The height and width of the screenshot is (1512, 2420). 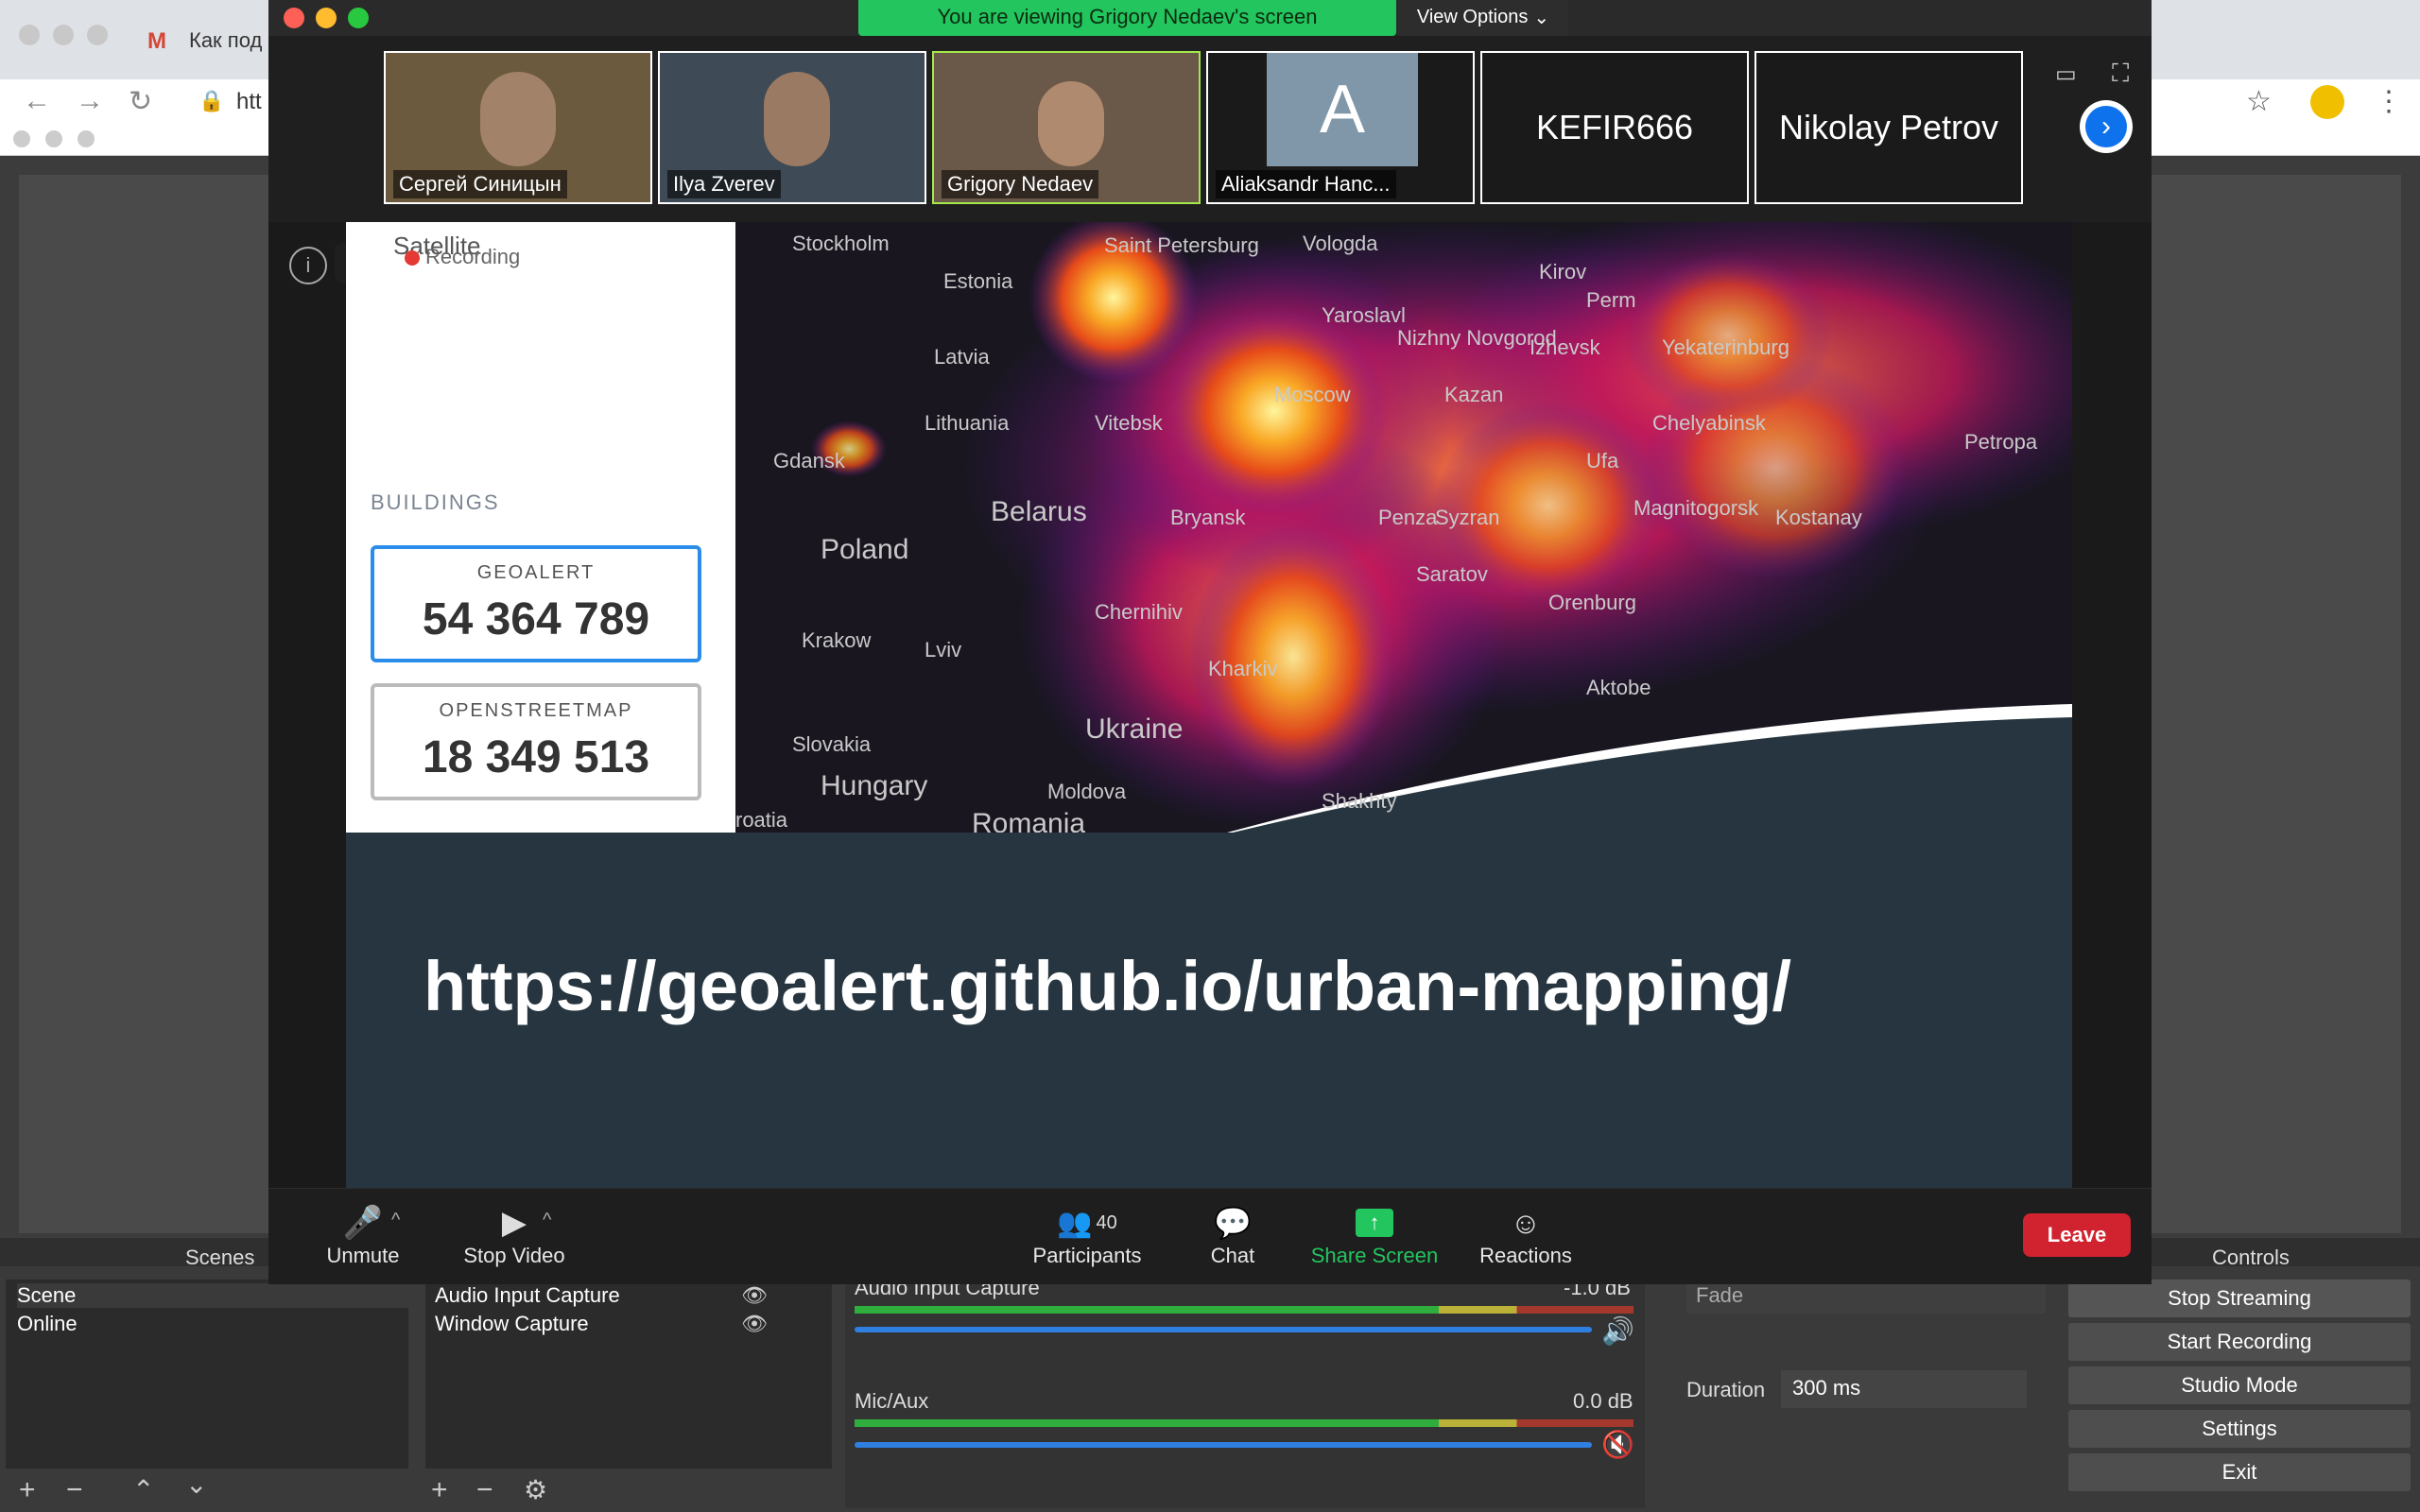 What do you see at coordinates (210, 1374) in the screenshot?
I see `scenes-list: Scene Online` at bounding box center [210, 1374].